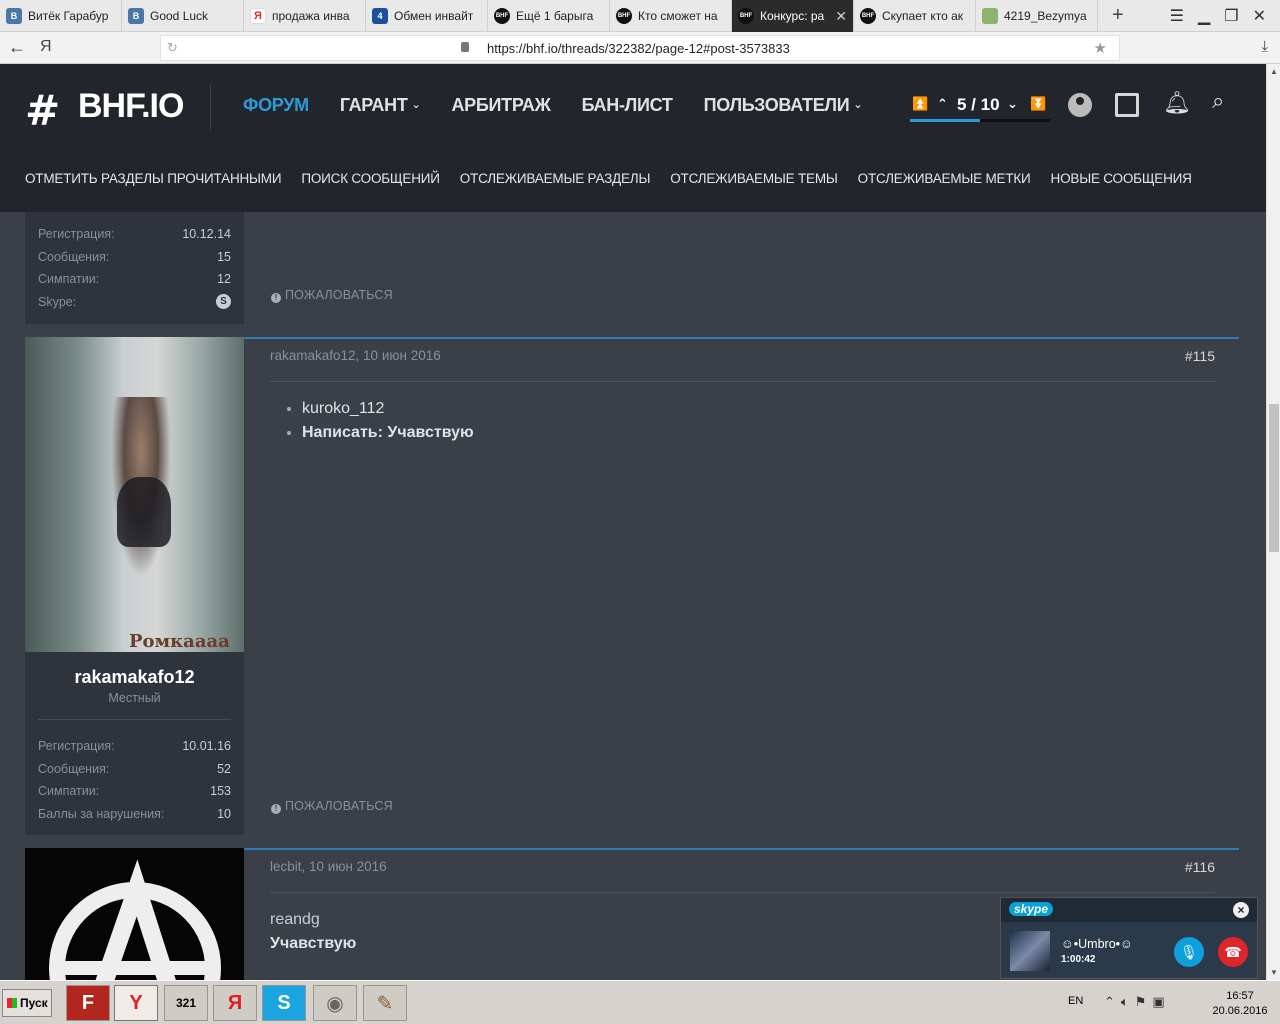  I want to click on new-tab-icon: +, so click(1118, 15).